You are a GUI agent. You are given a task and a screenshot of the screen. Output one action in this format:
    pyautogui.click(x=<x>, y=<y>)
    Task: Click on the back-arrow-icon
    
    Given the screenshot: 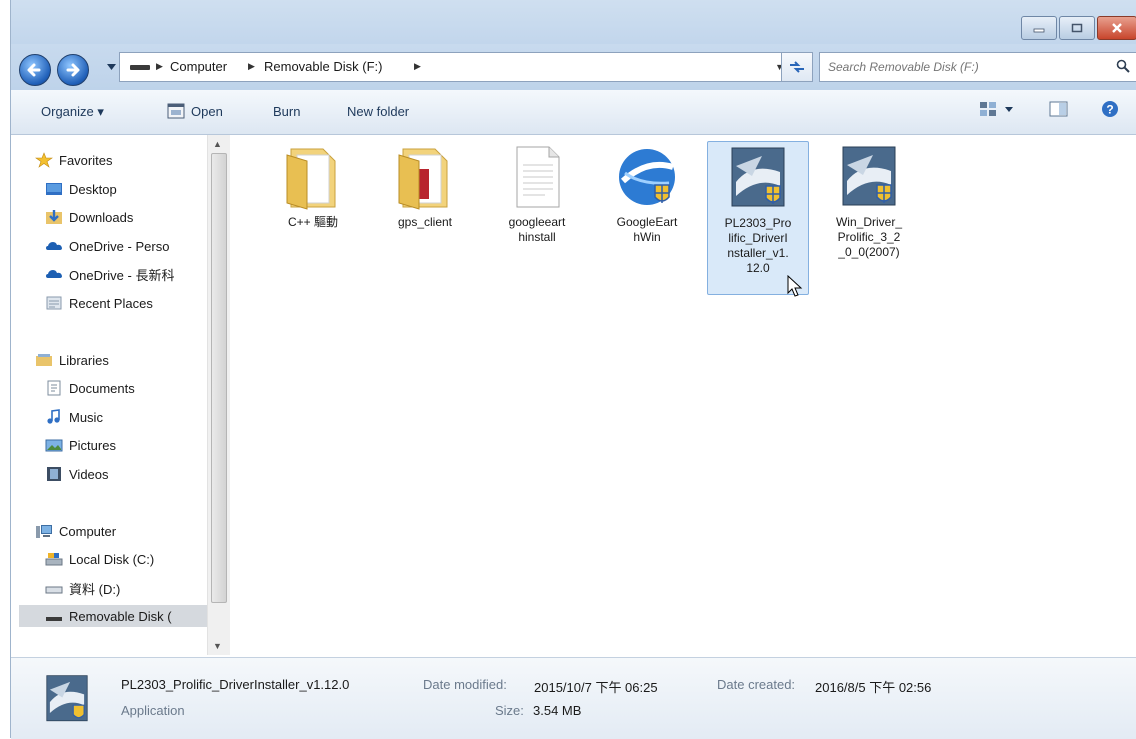 What is the action you would take?
    pyautogui.click(x=34, y=70)
    